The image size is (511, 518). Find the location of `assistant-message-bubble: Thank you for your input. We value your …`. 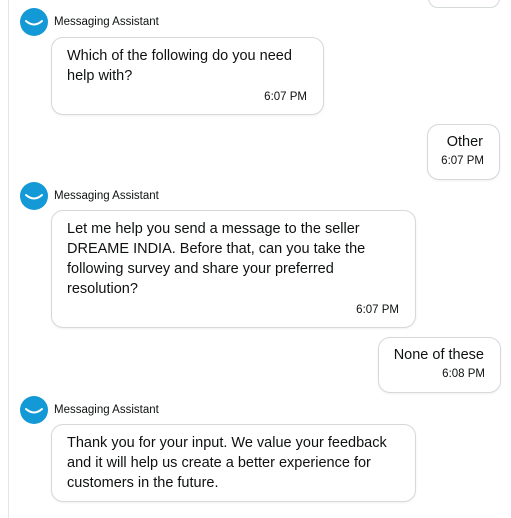

assistant-message-bubble: Thank you for your input. We value your … is located at coordinates (233, 463).